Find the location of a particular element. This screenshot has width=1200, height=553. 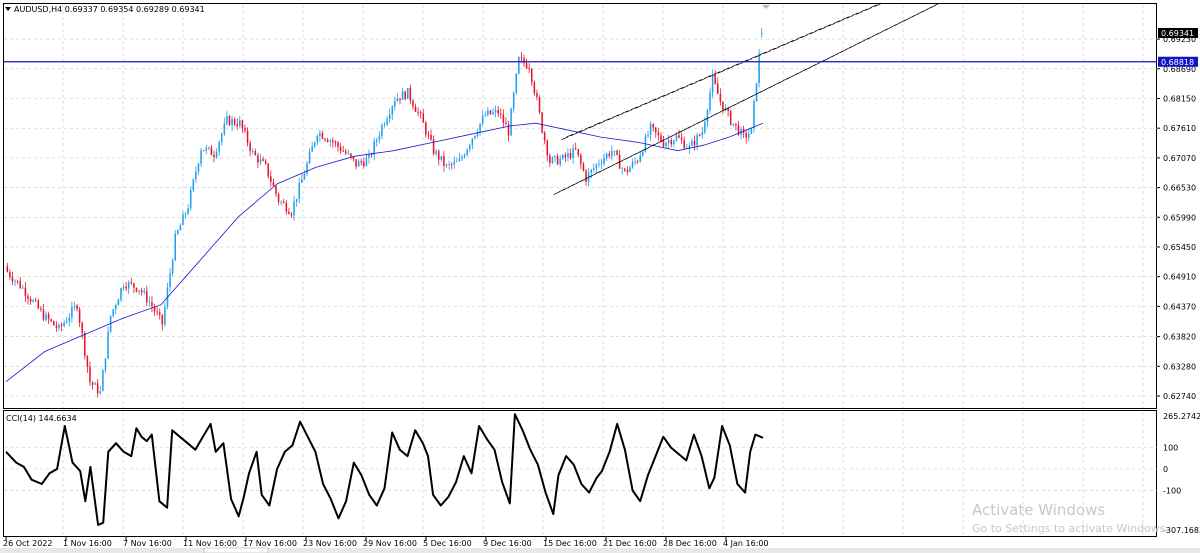

bottom-tab-strip is located at coordinates (600, 550).